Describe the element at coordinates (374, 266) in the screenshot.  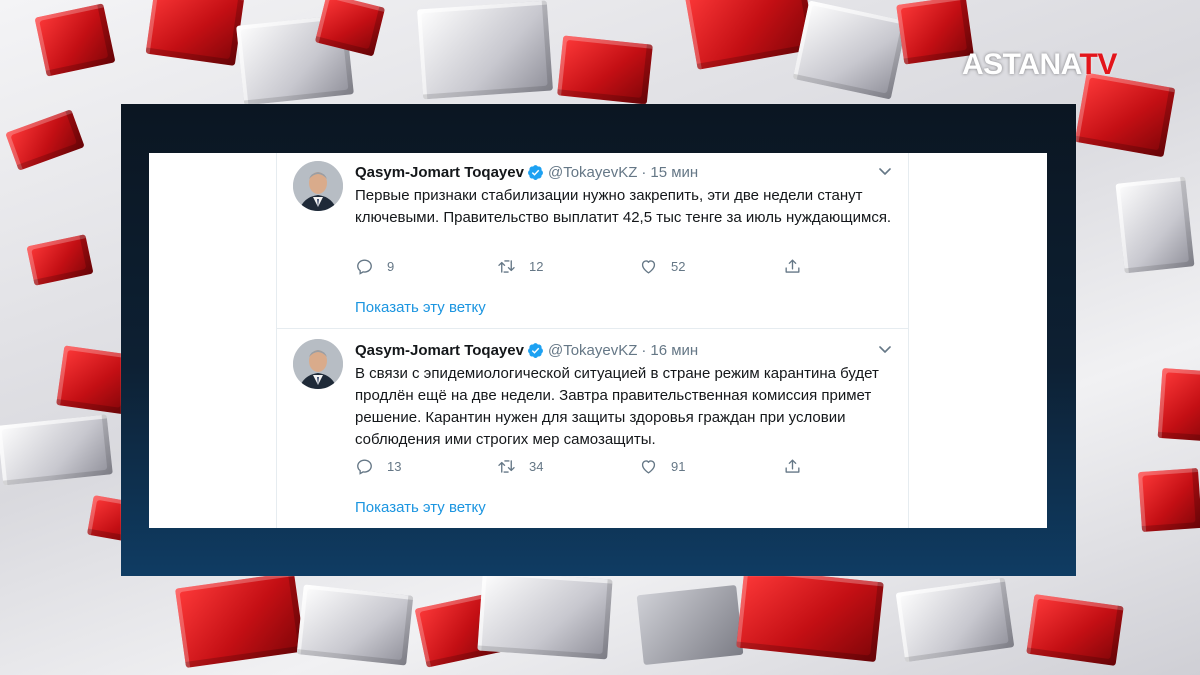
I see `reply-button: 9` at that location.